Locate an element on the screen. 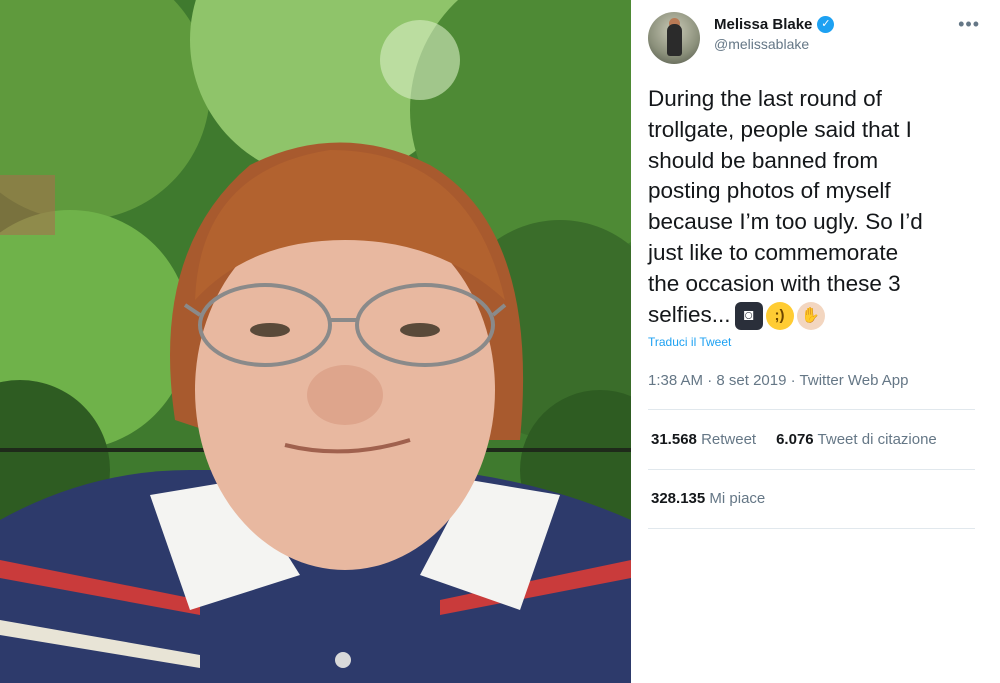 This screenshot has width=1000, height=683. emoji-group: ◙;) ✋ is located at coordinates (779, 315).